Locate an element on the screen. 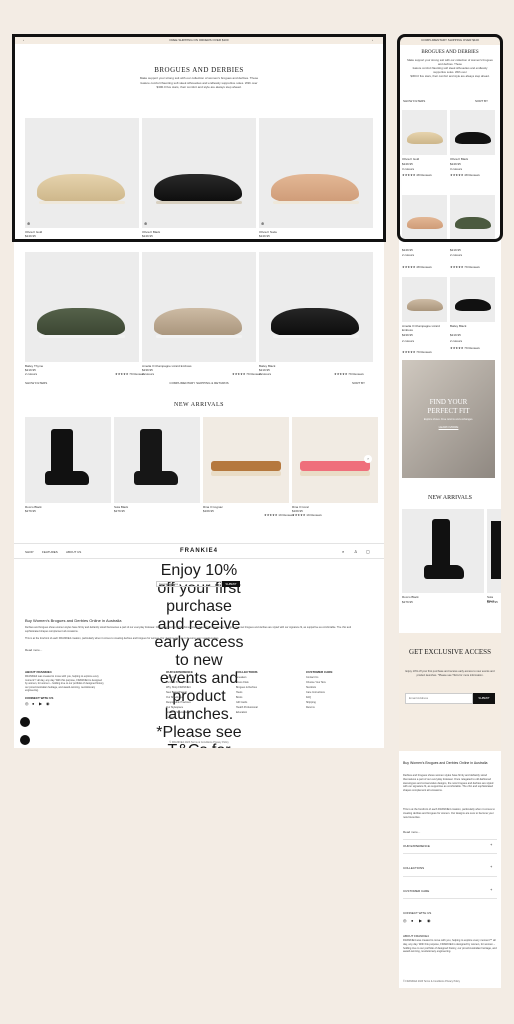 This screenshot has height=1024, width=514. mobile-product-name: Amelia II Champagne Lizard Emboss is located at coordinates (424, 328).